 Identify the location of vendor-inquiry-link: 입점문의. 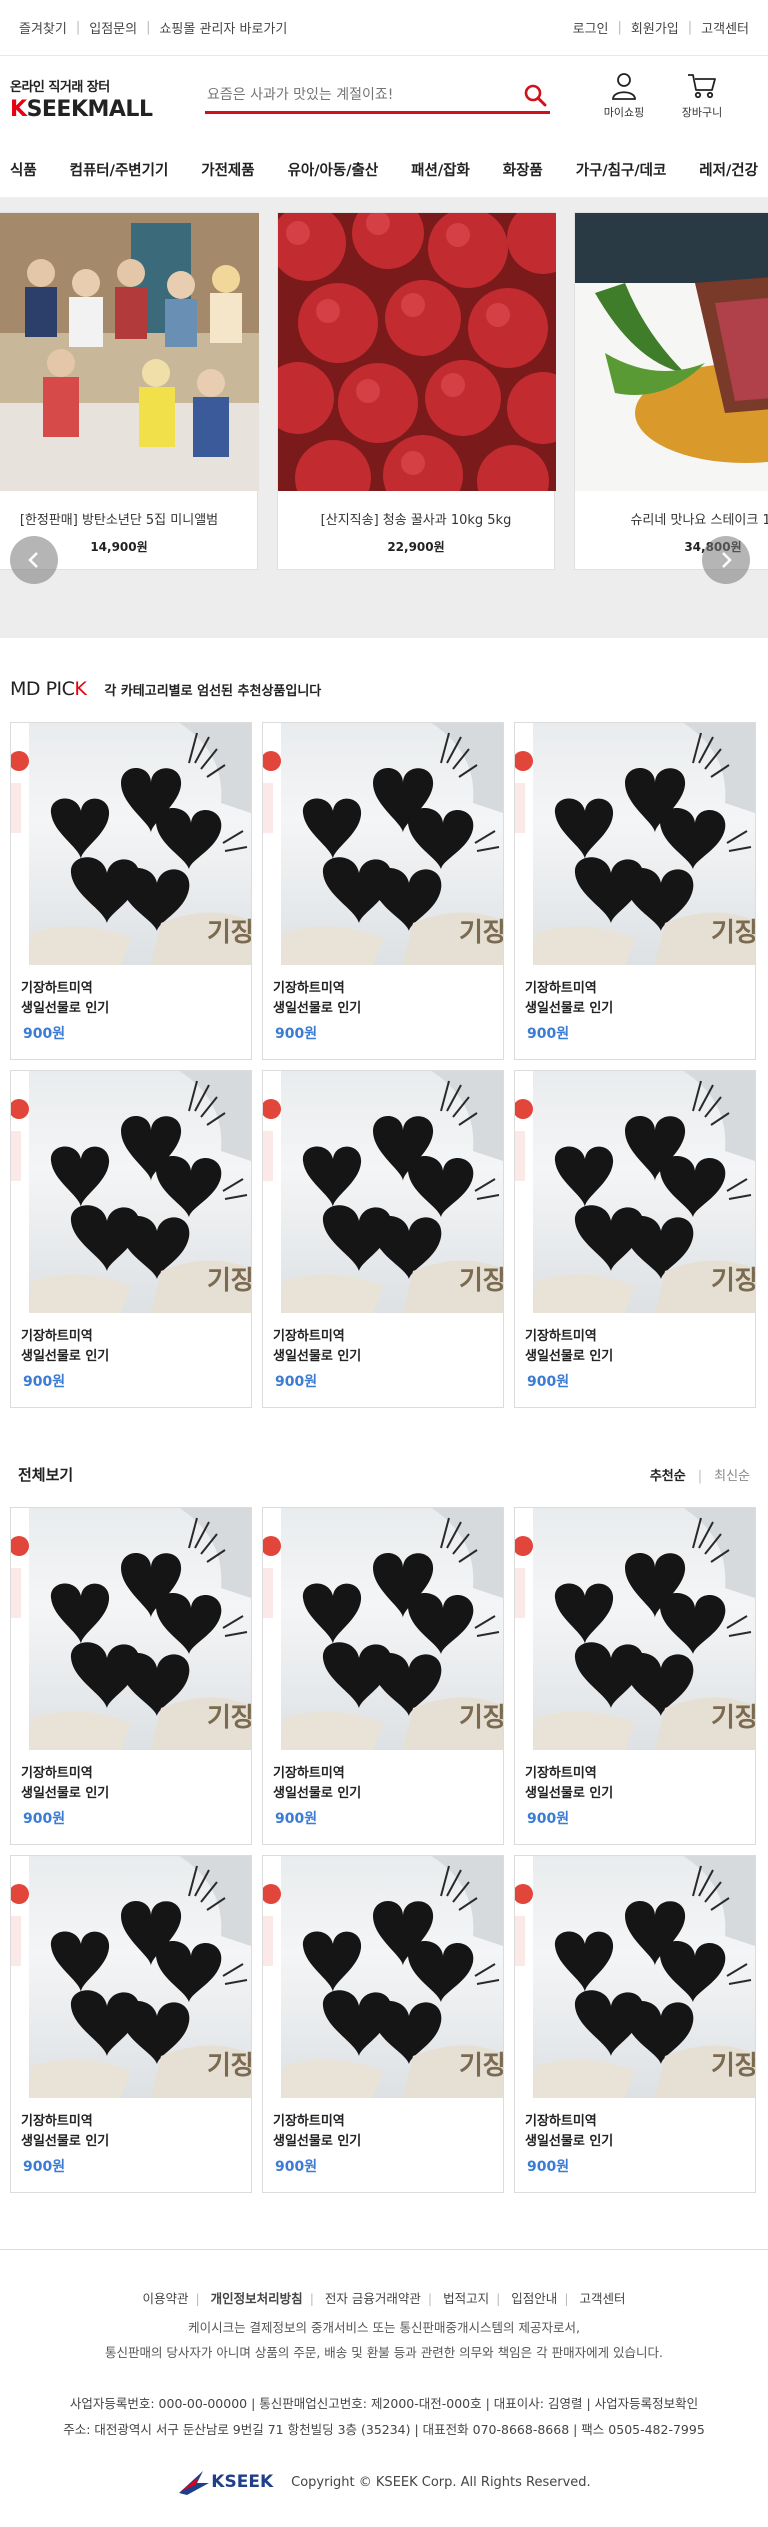
(113, 27).